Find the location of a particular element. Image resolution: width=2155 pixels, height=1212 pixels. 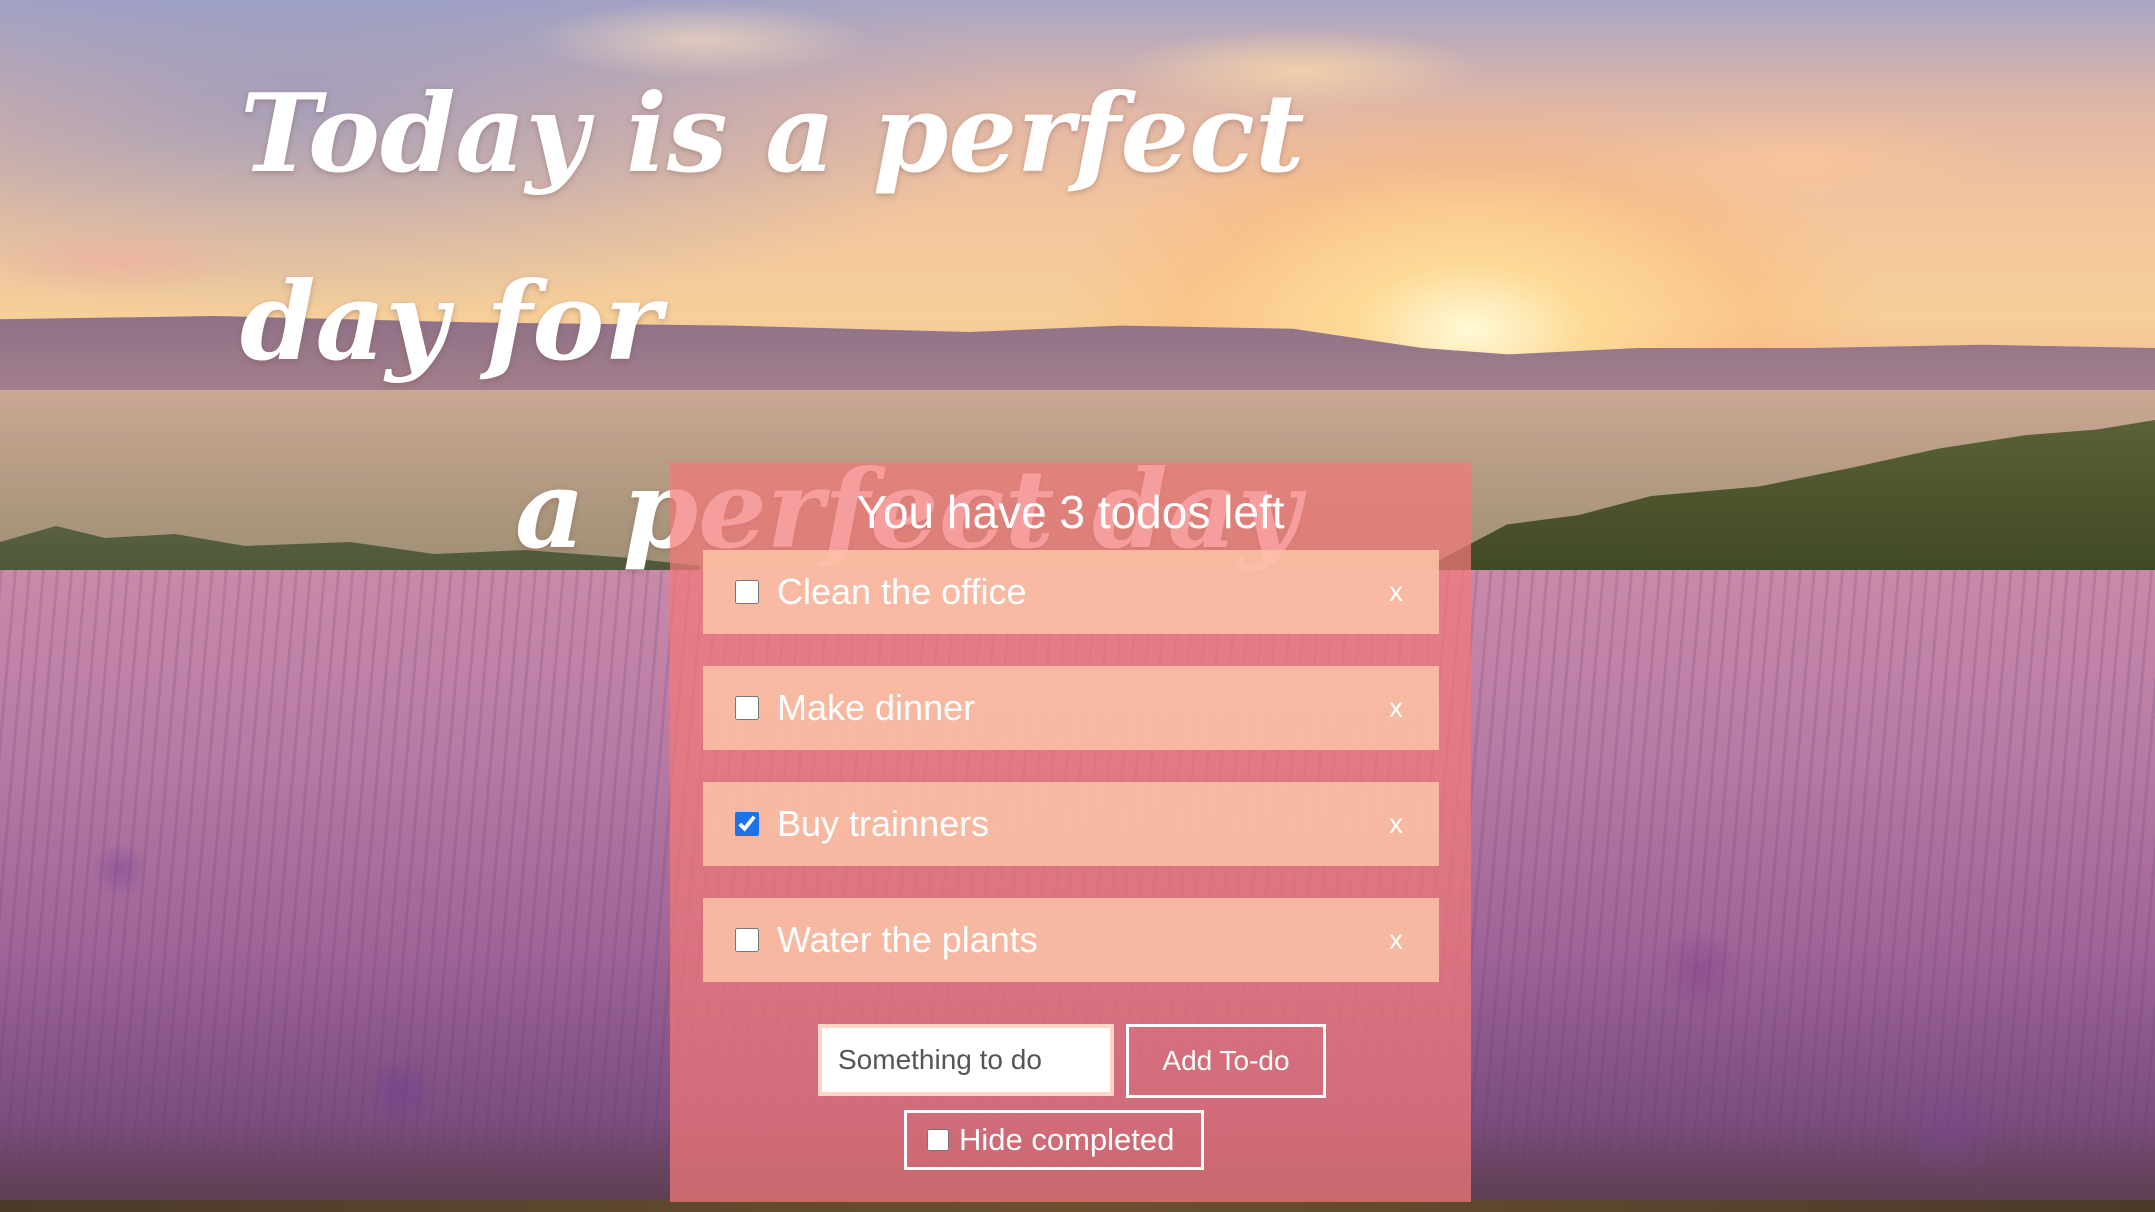

hide-completed-toggle: Hide completed is located at coordinates (1054, 1140).